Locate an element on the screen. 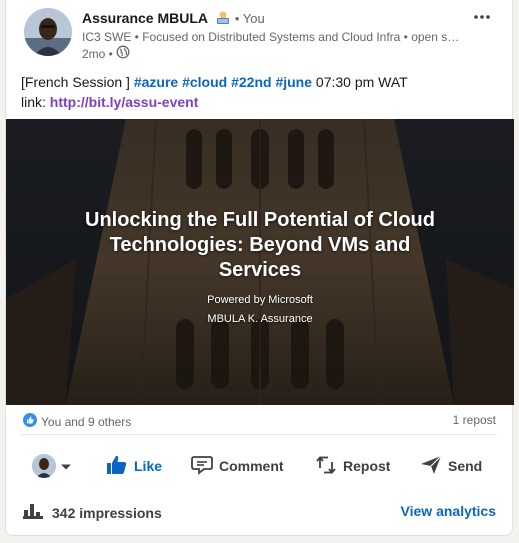 Image resolution: width=519 pixels, height=543 pixels. hashtag-cloud: #cloud is located at coordinates (204, 82).